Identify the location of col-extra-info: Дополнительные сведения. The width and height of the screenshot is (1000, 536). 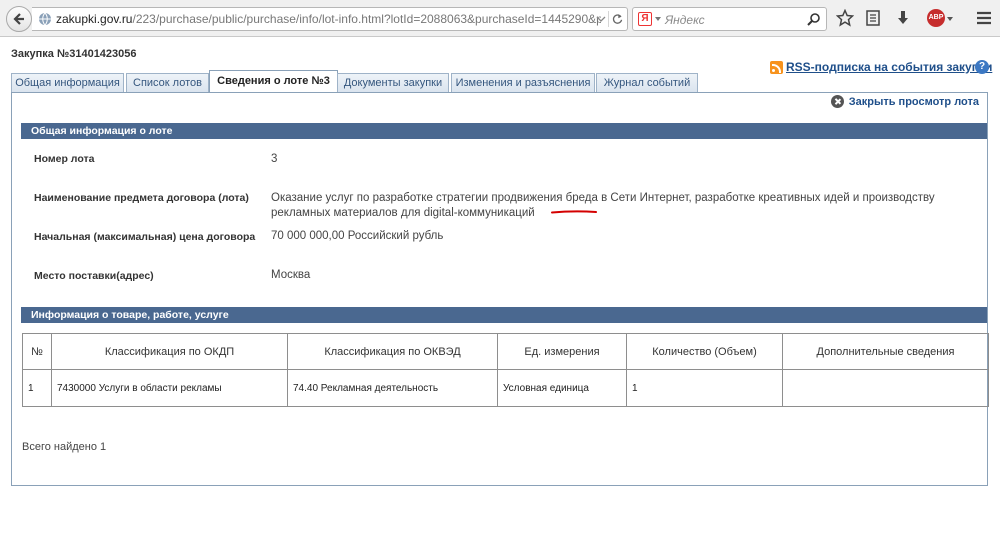
(885, 351).